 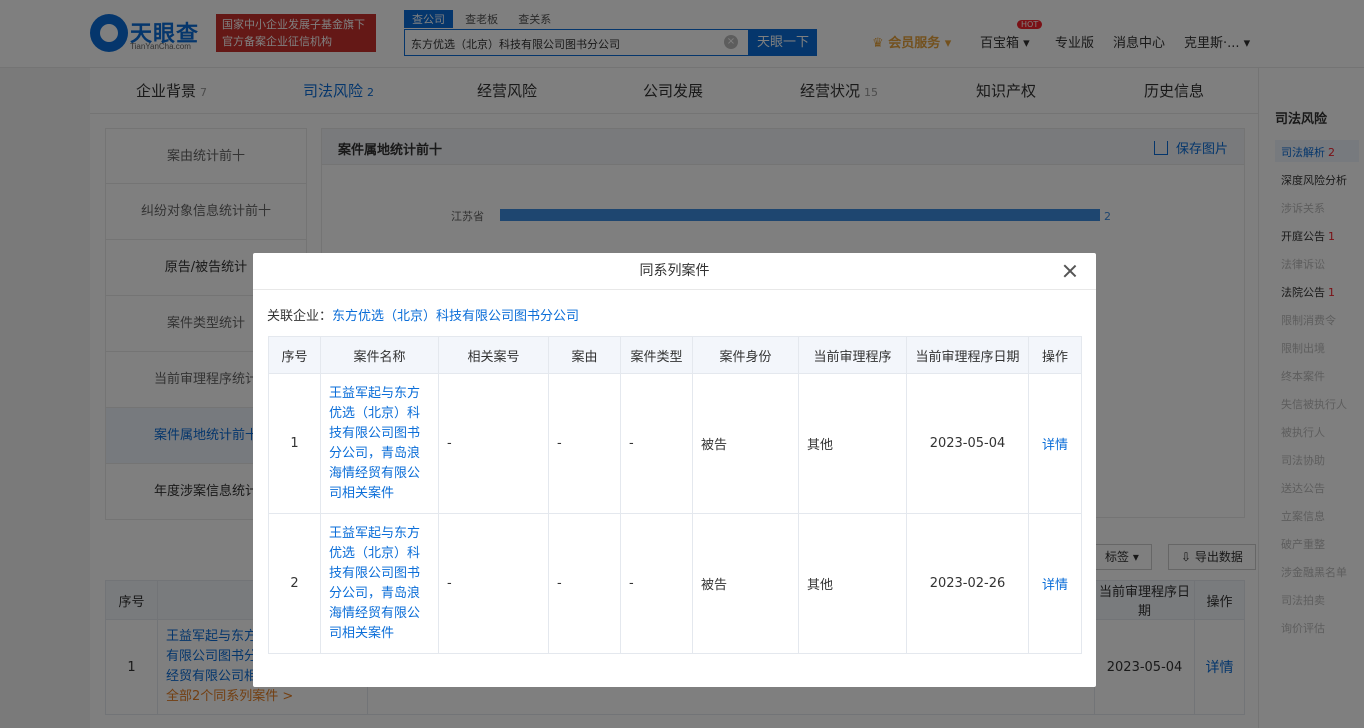 I want to click on modal-title: 同系列案件, so click(x=674, y=271).